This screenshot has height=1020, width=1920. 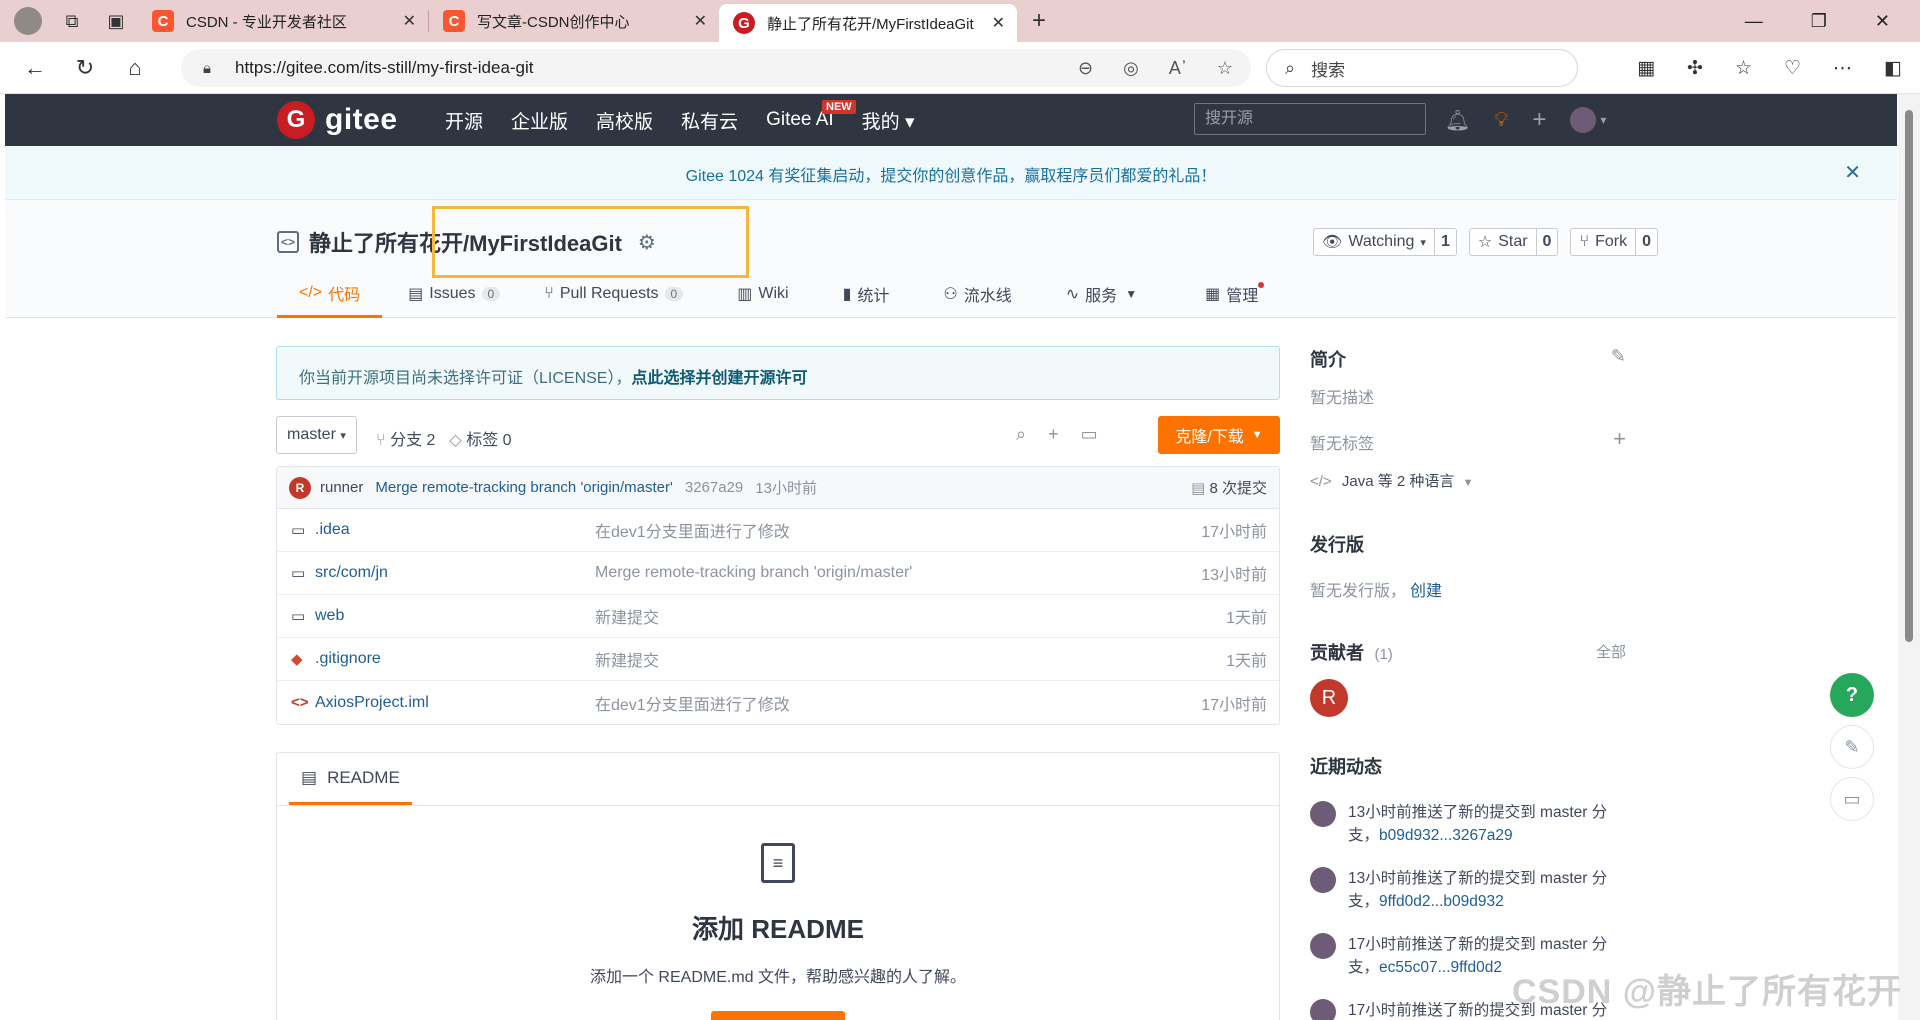 What do you see at coordinates (283, 21) in the screenshot?
I see `tab-csdn-community: C CSDN - 专业开发者社区 ✕` at bounding box center [283, 21].